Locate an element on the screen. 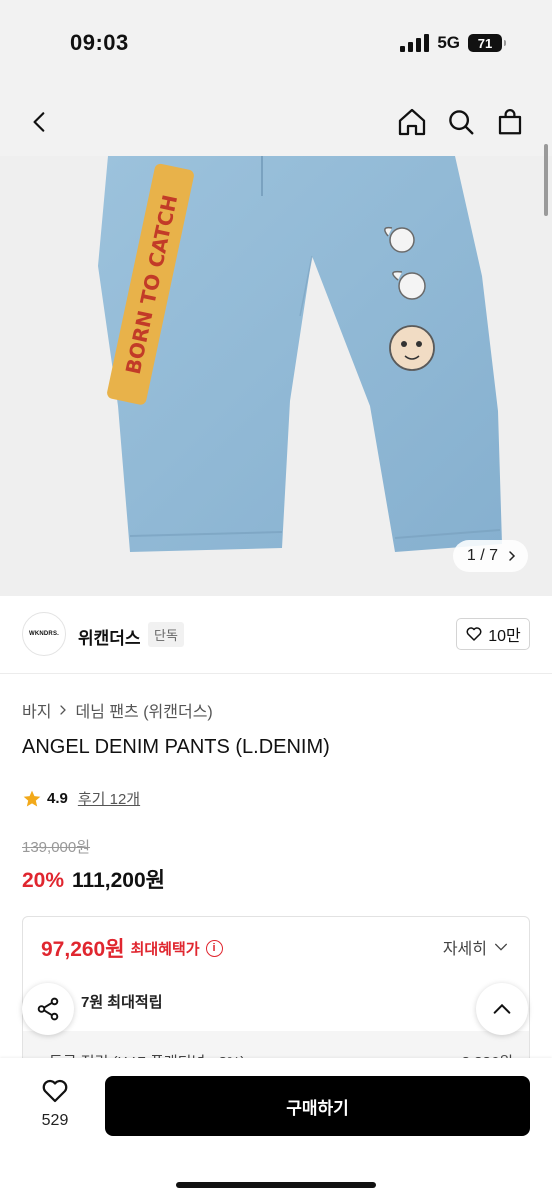 The width and height of the screenshot is (552, 1200). image-counter: 1 / 7 is located at coordinates (490, 556).